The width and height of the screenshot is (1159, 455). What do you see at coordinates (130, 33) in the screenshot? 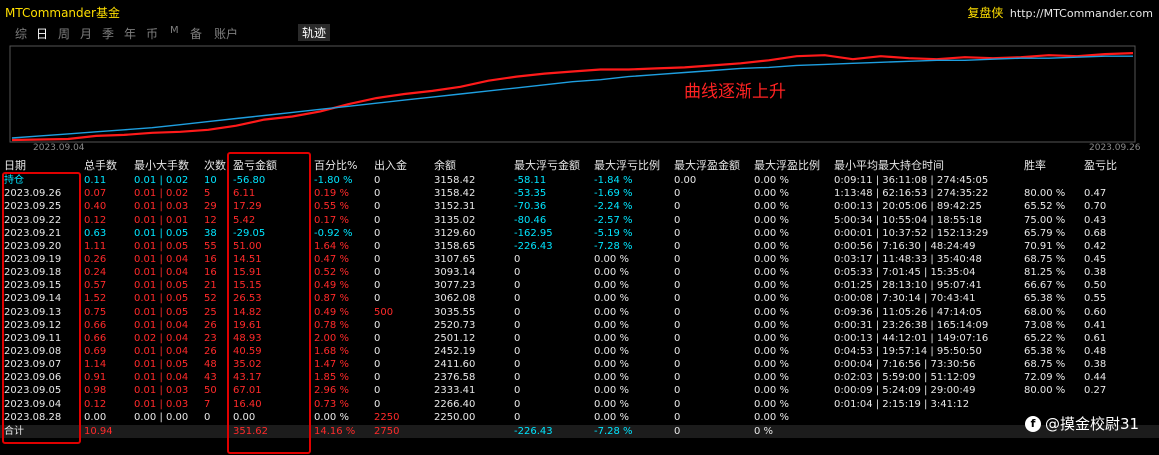
I see `tab-year: 年` at bounding box center [130, 33].